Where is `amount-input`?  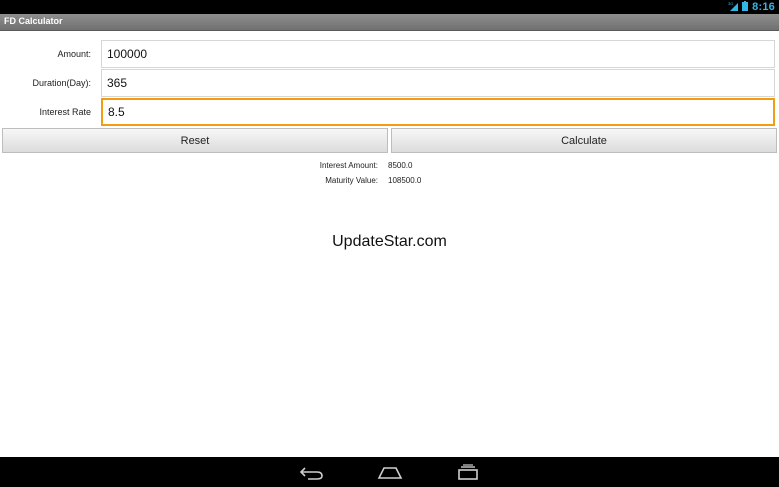
amount-input is located at coordinates (438, 54).